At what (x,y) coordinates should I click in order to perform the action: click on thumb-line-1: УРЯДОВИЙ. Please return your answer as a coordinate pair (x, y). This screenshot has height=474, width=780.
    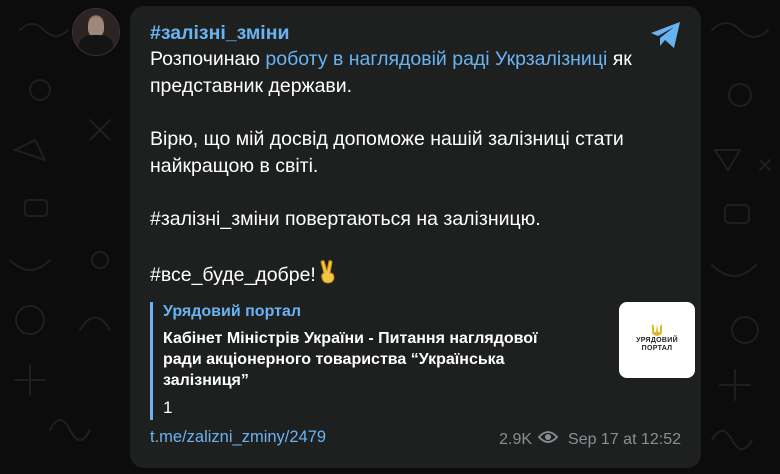
    Looking at the image, I should click on (657, 340).